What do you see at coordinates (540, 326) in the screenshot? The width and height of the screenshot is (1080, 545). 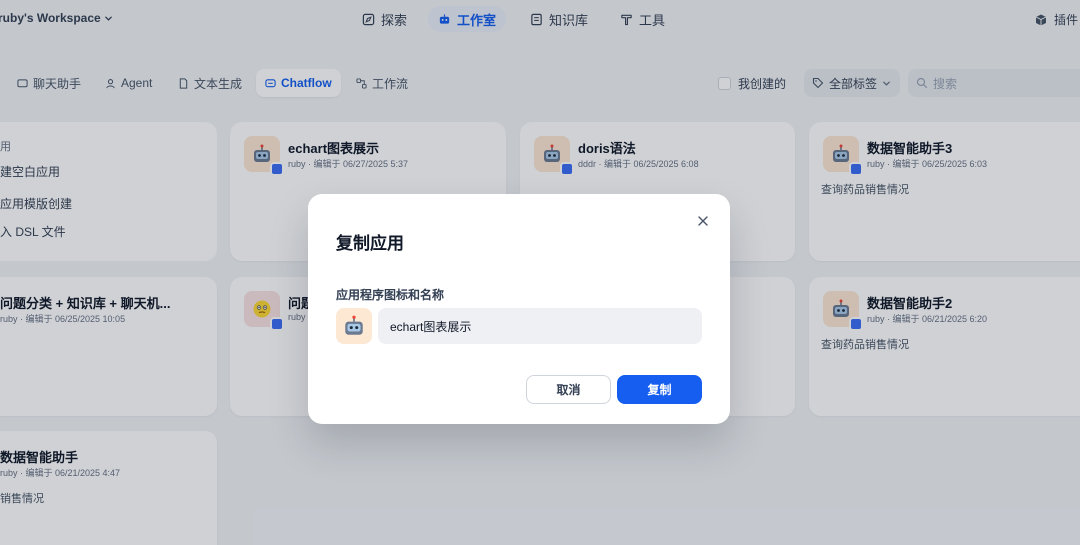 I see `app-name-input` at bounding box center [540, 326].